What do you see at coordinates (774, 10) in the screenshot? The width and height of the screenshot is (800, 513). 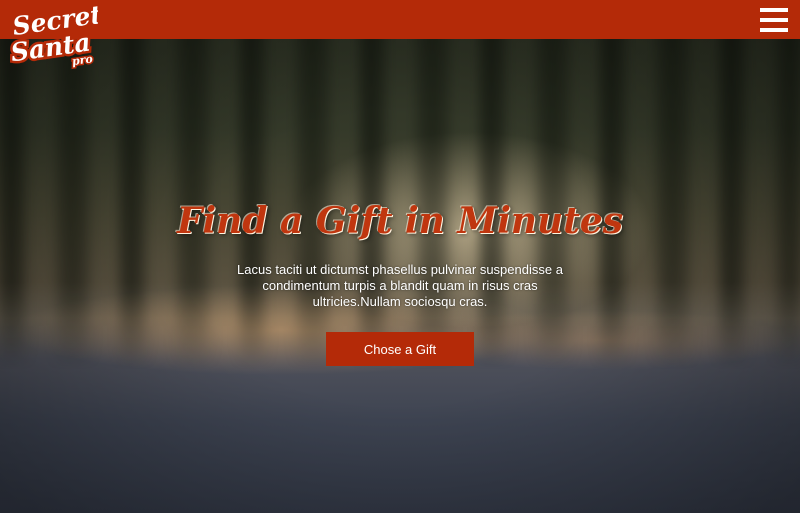 I see `menu-bar-top` at bounding box center [774, 10].